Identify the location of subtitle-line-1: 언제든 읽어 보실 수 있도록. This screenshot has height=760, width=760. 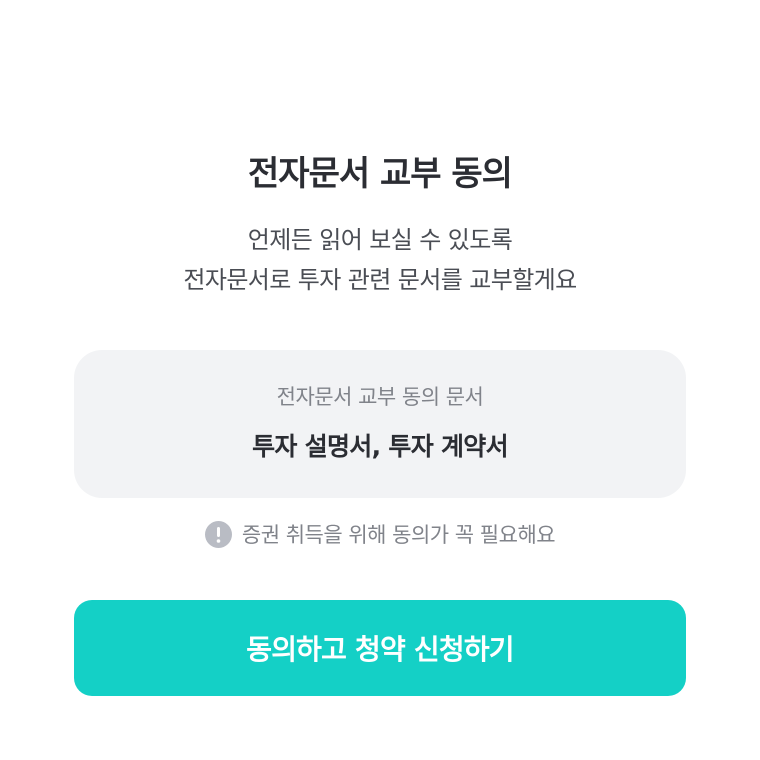
(380, 240).